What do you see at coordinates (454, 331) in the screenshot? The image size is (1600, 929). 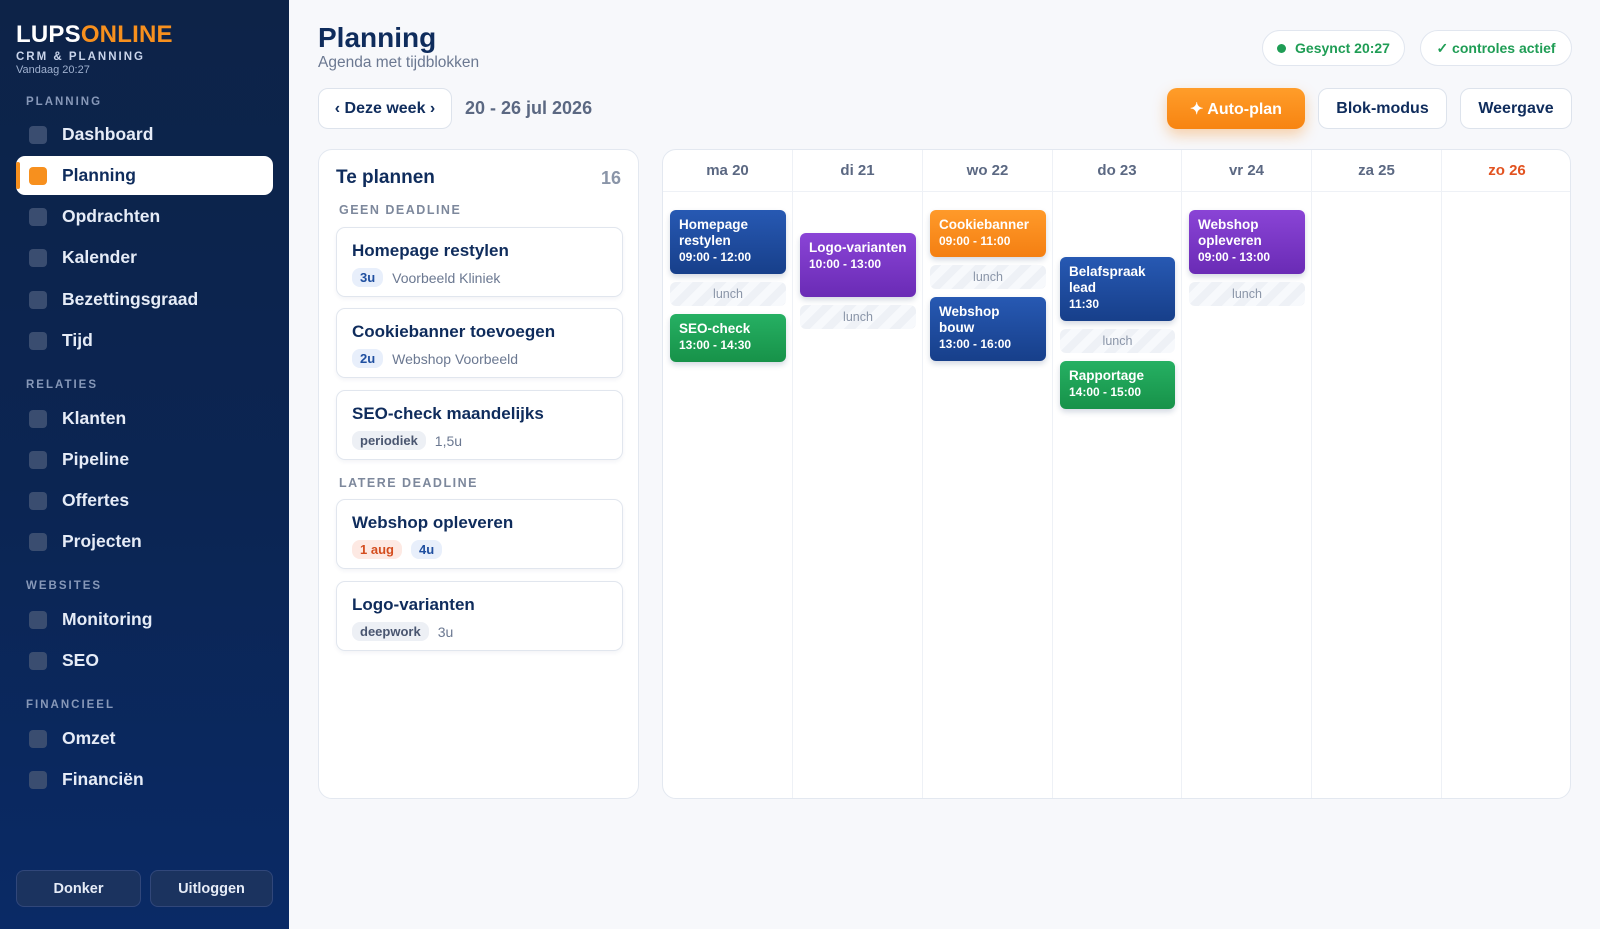 I see `task-title: Cookiebanner toevoegen` at bounding box center [454, 331].